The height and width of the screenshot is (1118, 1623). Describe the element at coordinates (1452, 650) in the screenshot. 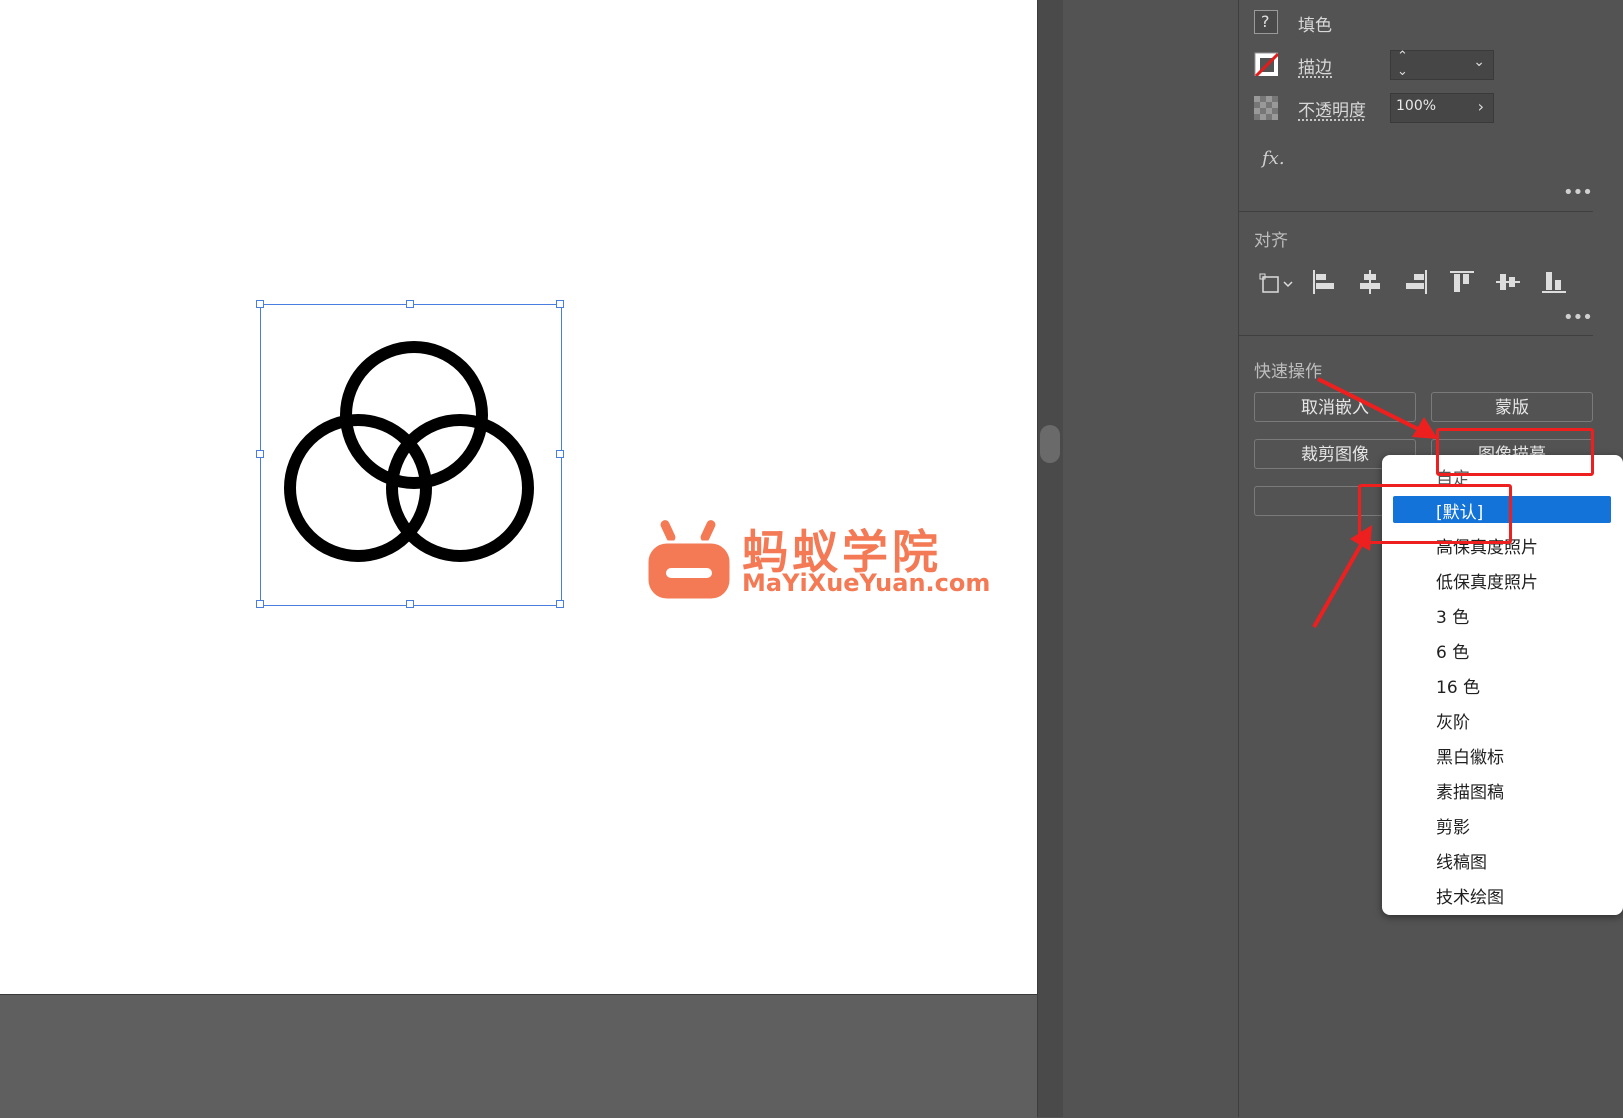

I see `menu-item: 6 色` at that location.